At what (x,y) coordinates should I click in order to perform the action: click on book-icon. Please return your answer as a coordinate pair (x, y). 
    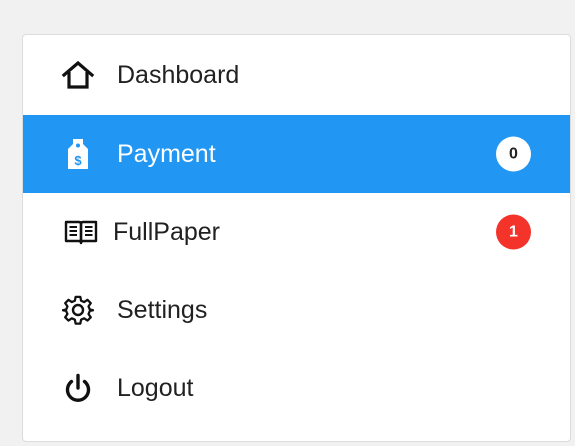
    Looking at the image, I should click on (81, 232).